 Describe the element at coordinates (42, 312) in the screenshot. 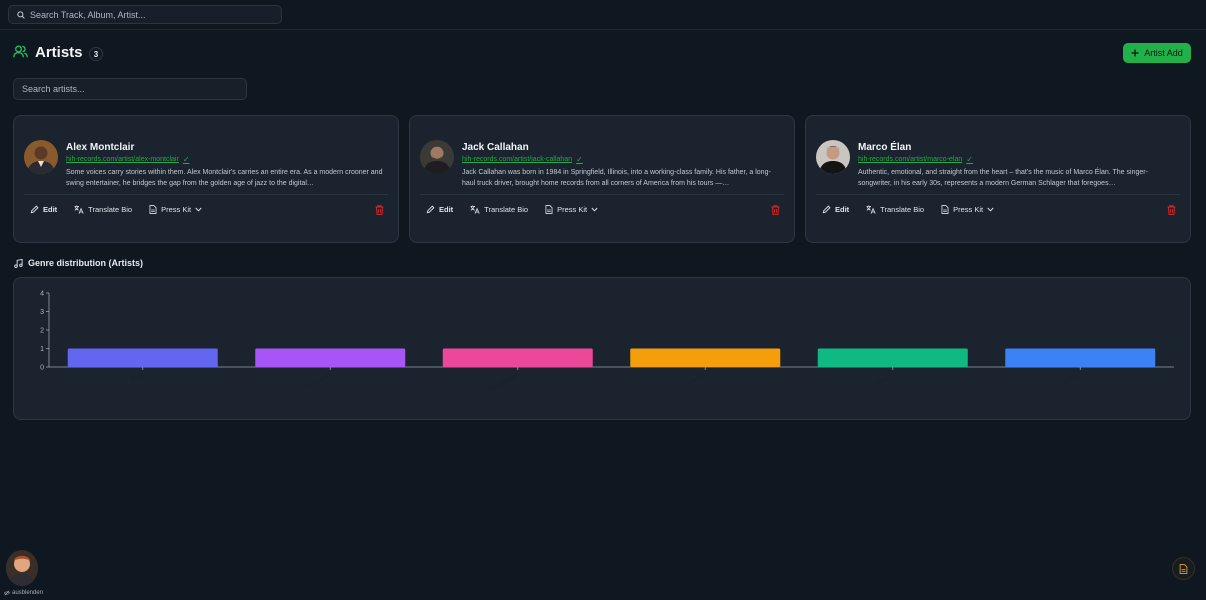

I see `y-tick-label: 3` at that location.